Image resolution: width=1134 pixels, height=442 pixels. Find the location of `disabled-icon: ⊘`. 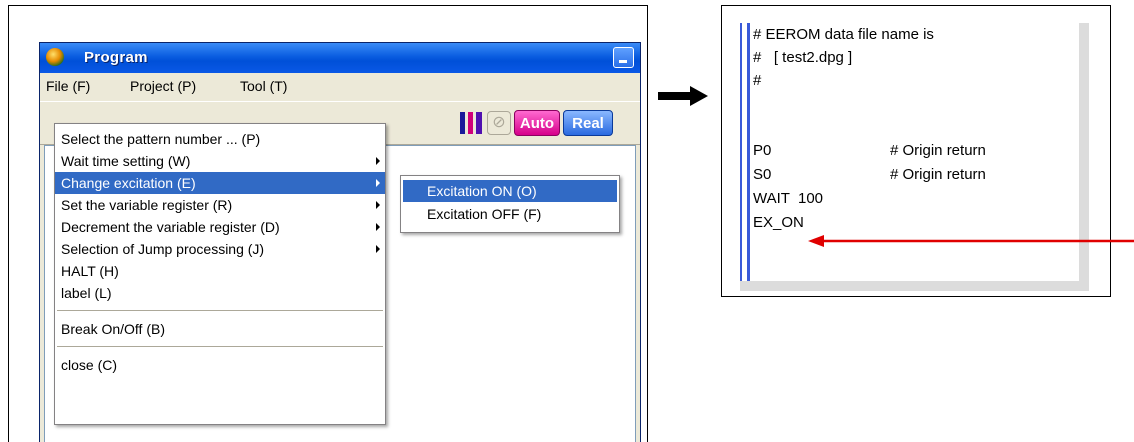

disabled-icon: ⊘ is located at coordinates (499, 123).